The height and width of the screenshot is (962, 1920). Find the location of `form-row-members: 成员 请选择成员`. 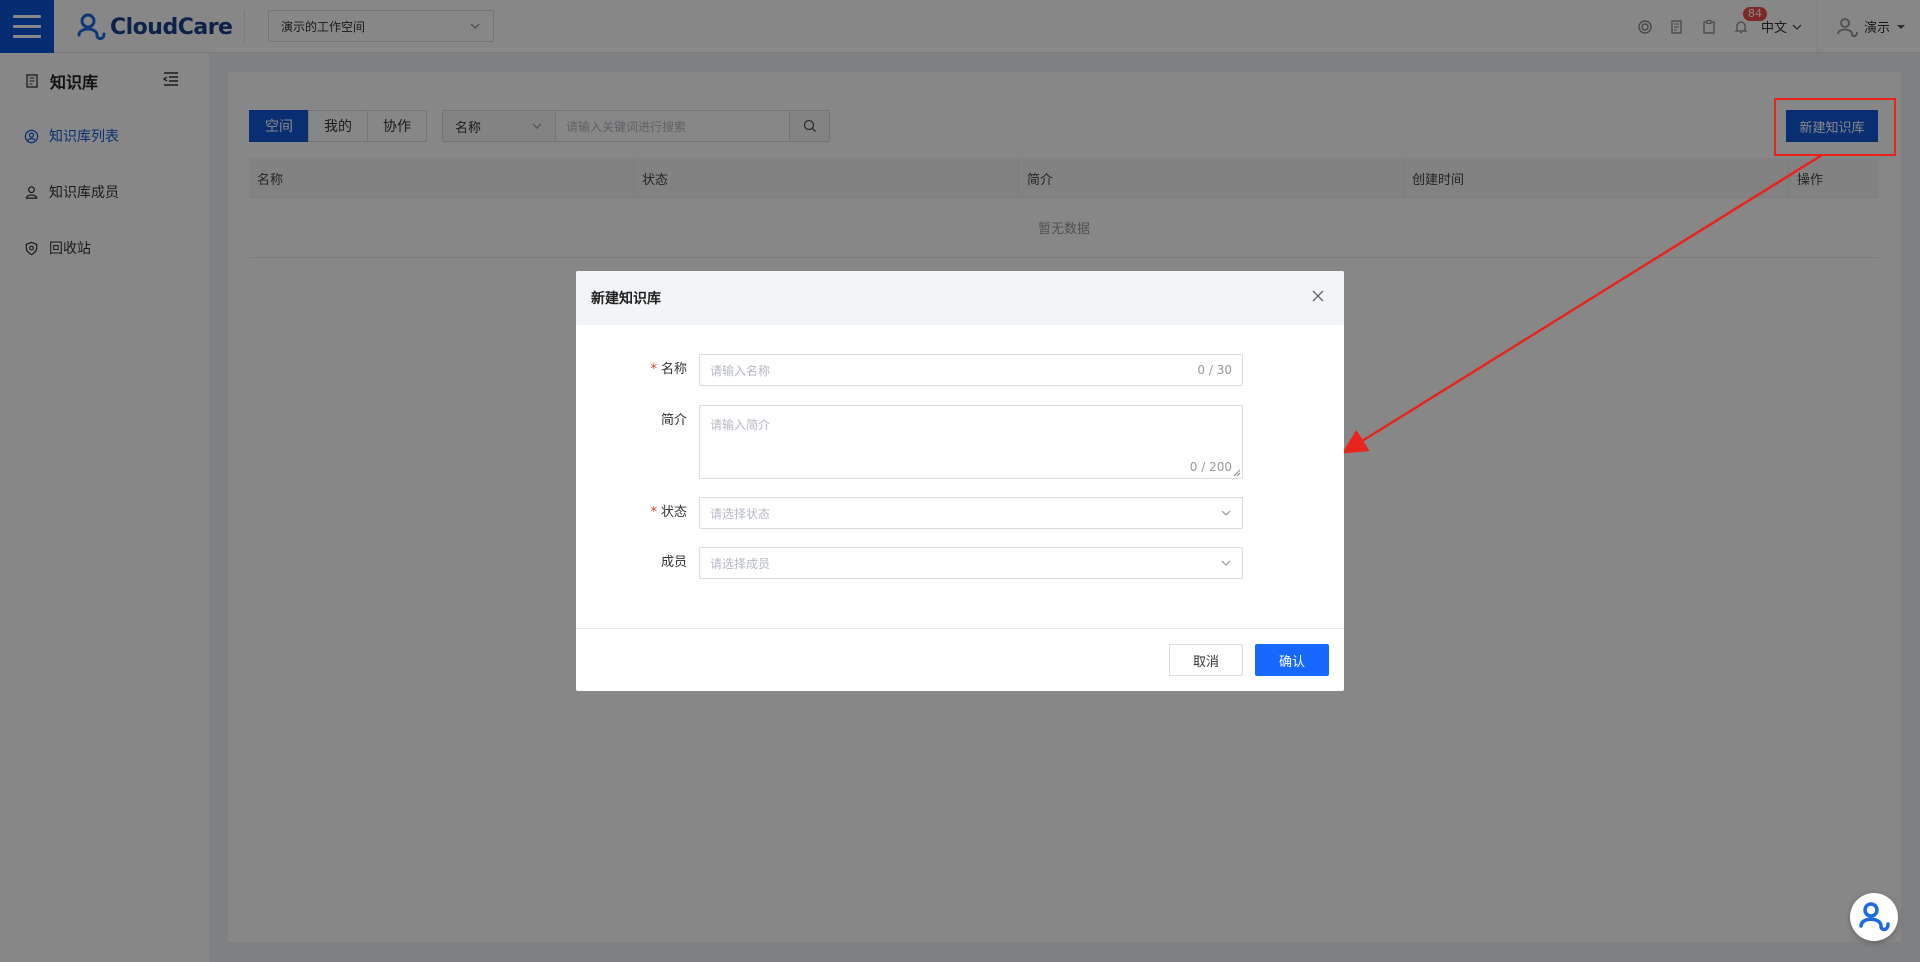

form-row-members: 成员 请选择成员 is located at coordinates (960, 563).